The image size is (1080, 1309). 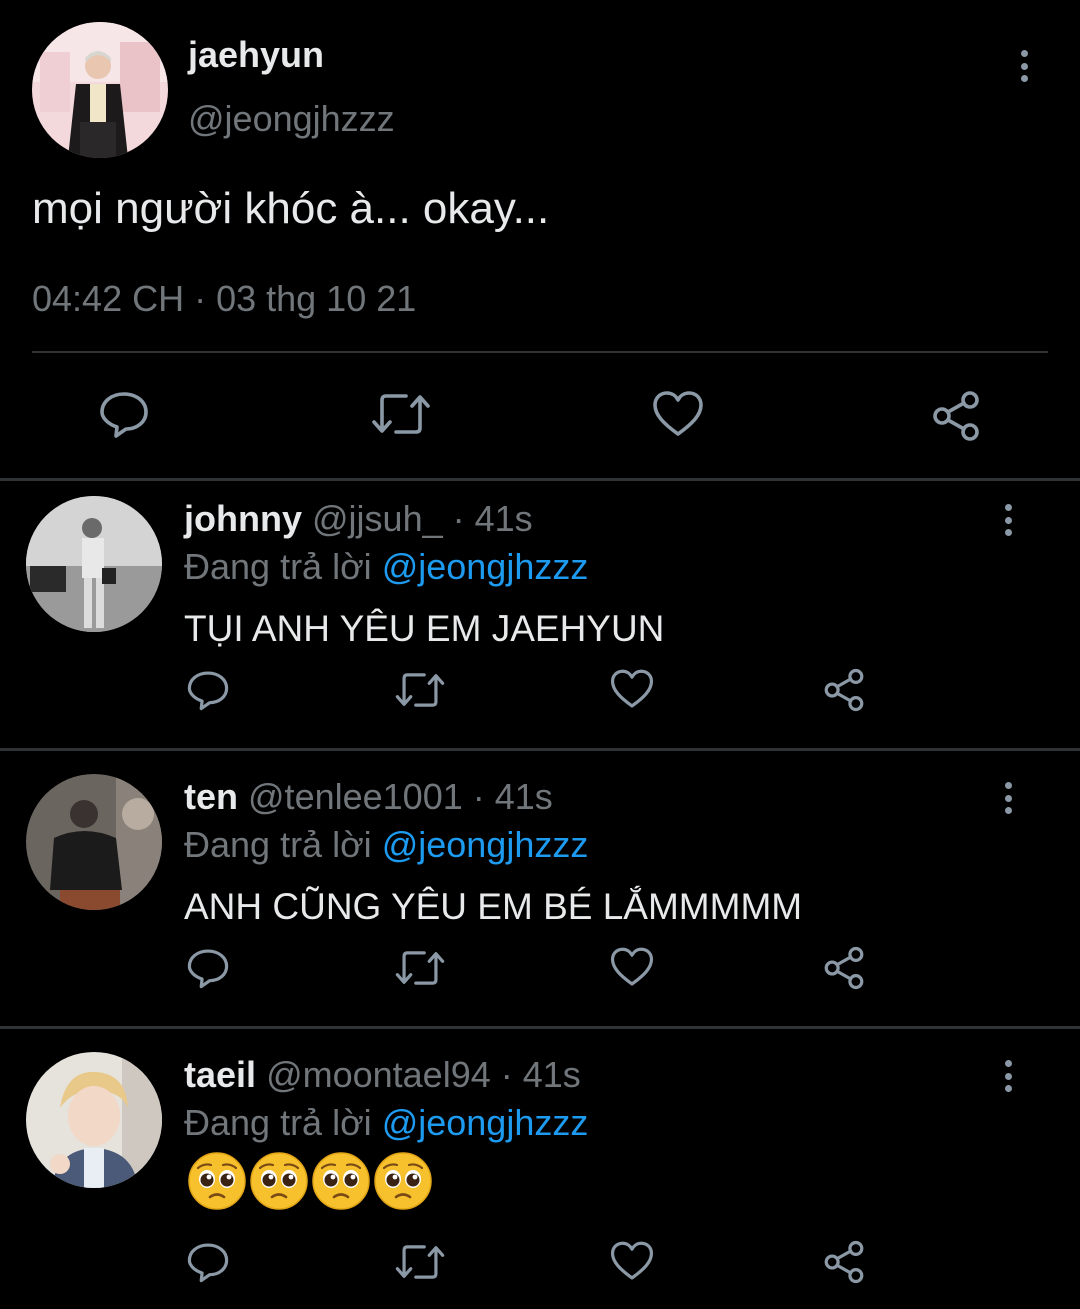 I want to click on tweet-timestamp: 04:42 CH · 03 thg 10 21, so click(x=224, y=298).